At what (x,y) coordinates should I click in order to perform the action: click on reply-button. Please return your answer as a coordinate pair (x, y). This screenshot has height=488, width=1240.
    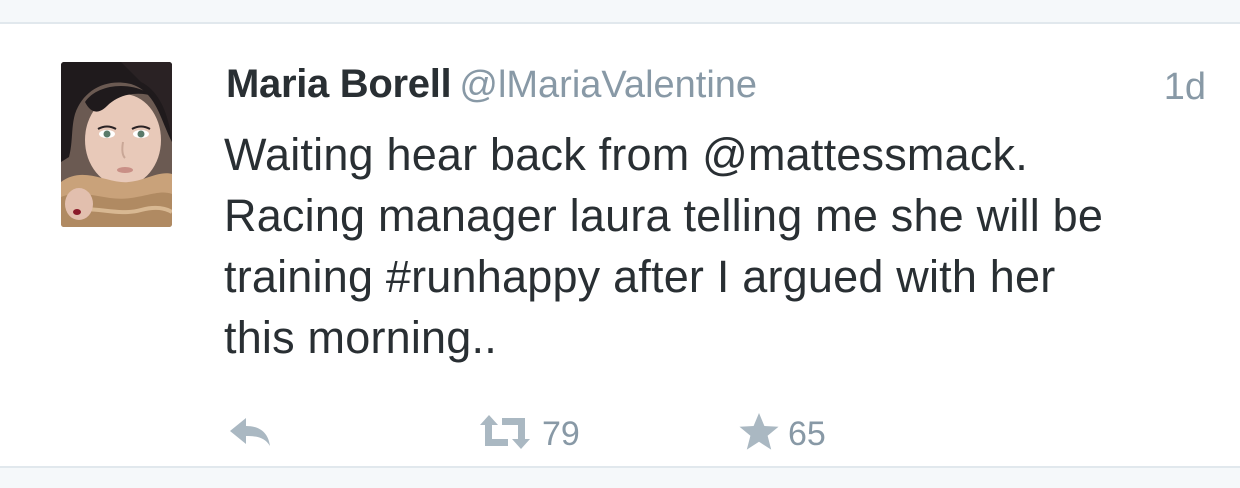
    Looking at the image, I should click on (250, 434).